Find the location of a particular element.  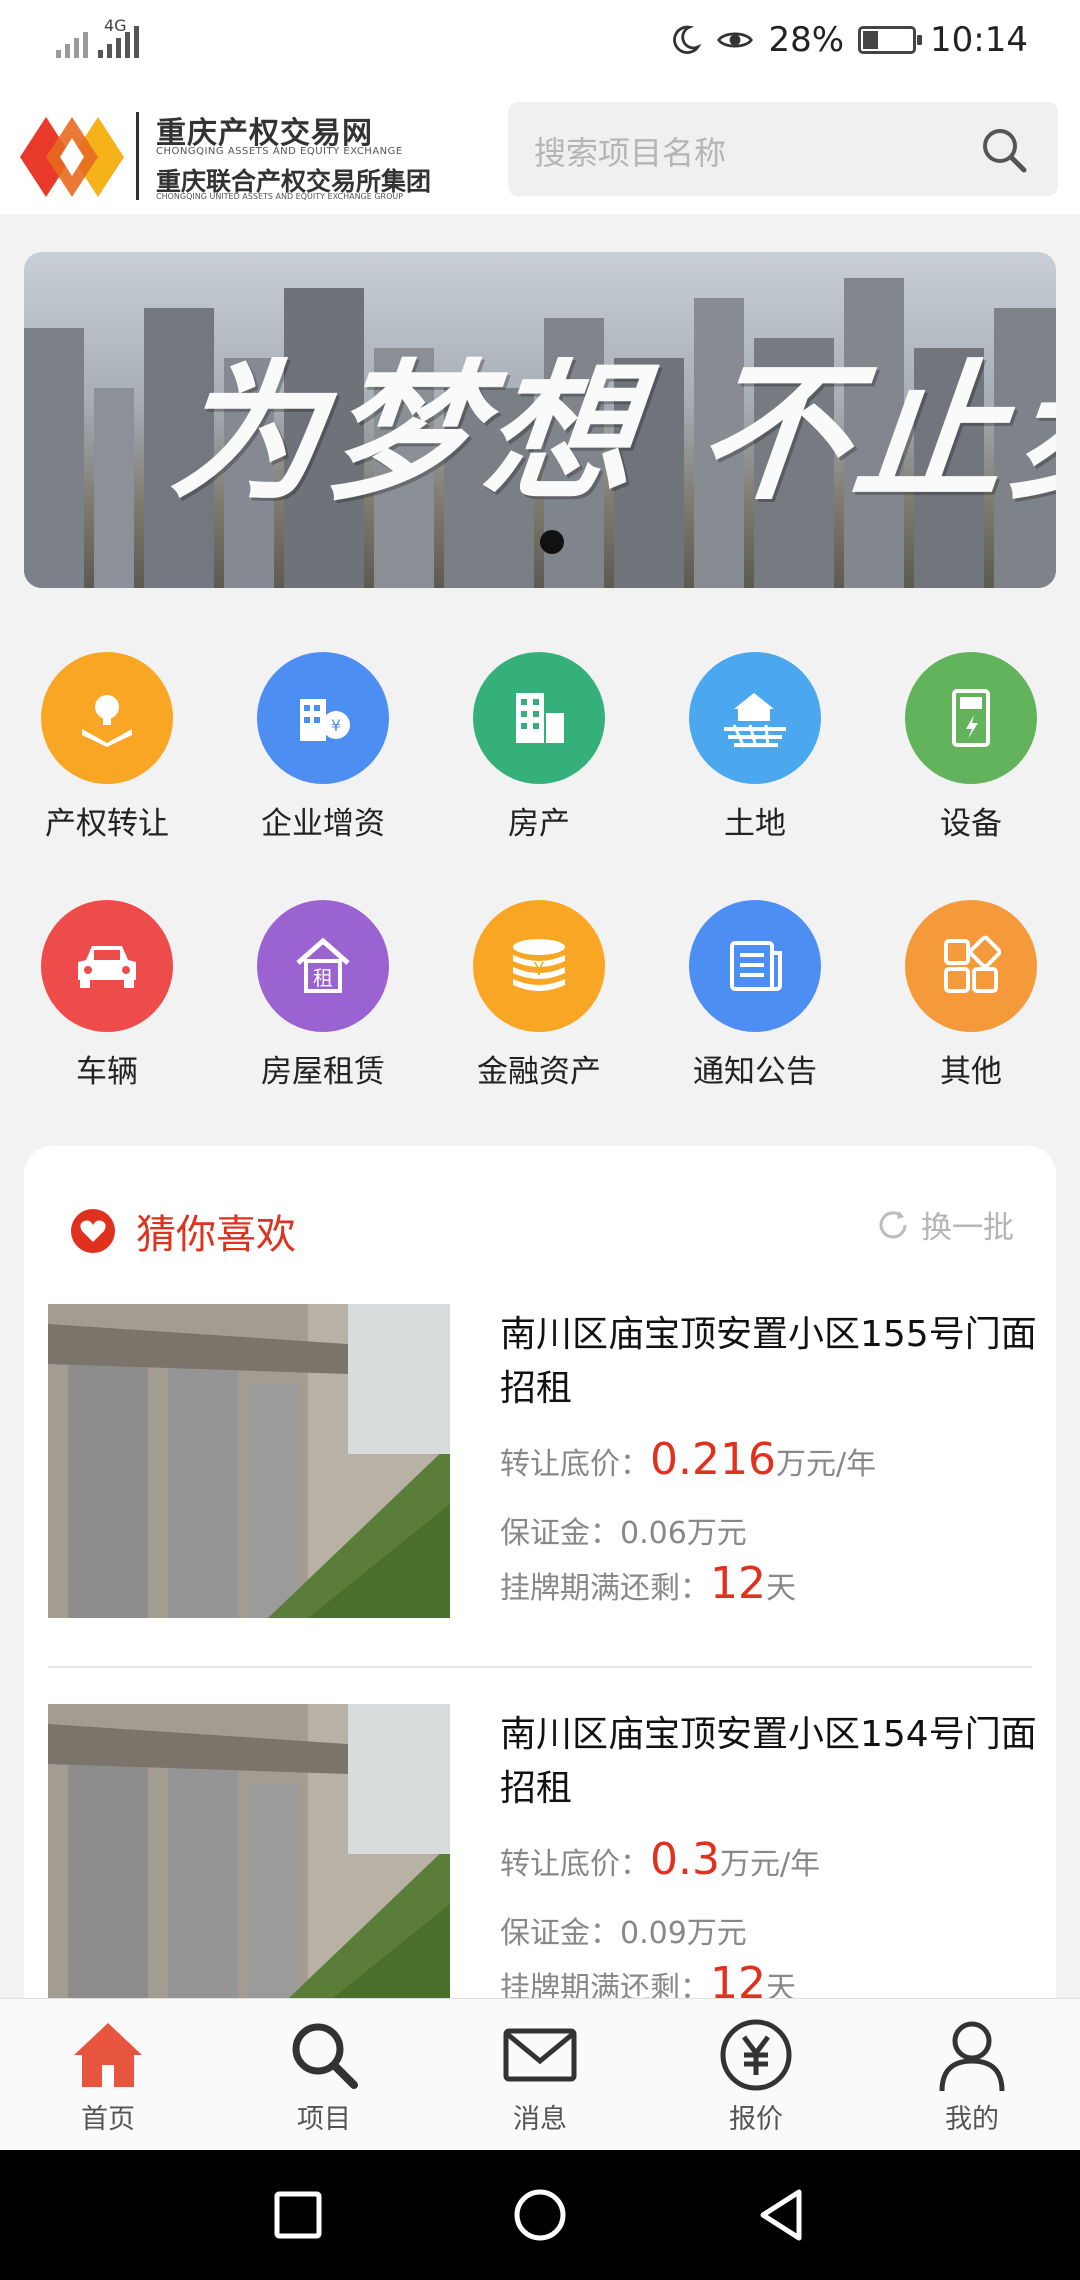

category-other: 其他 is located at coordinates (971, 995).